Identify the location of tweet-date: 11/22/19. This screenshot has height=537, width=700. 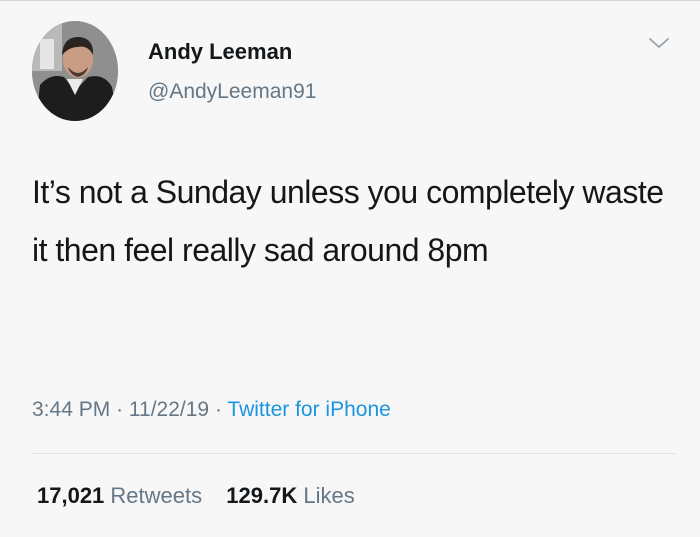
(169, 409).